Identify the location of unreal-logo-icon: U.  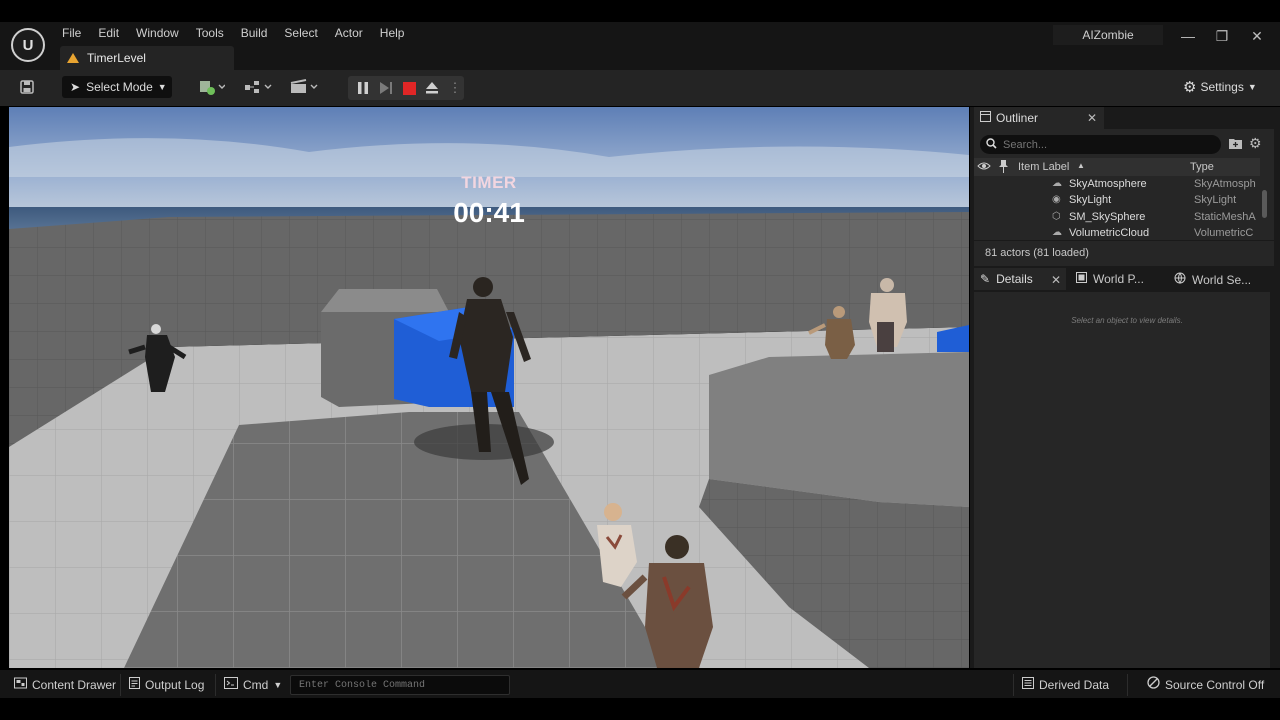
(28, 45).